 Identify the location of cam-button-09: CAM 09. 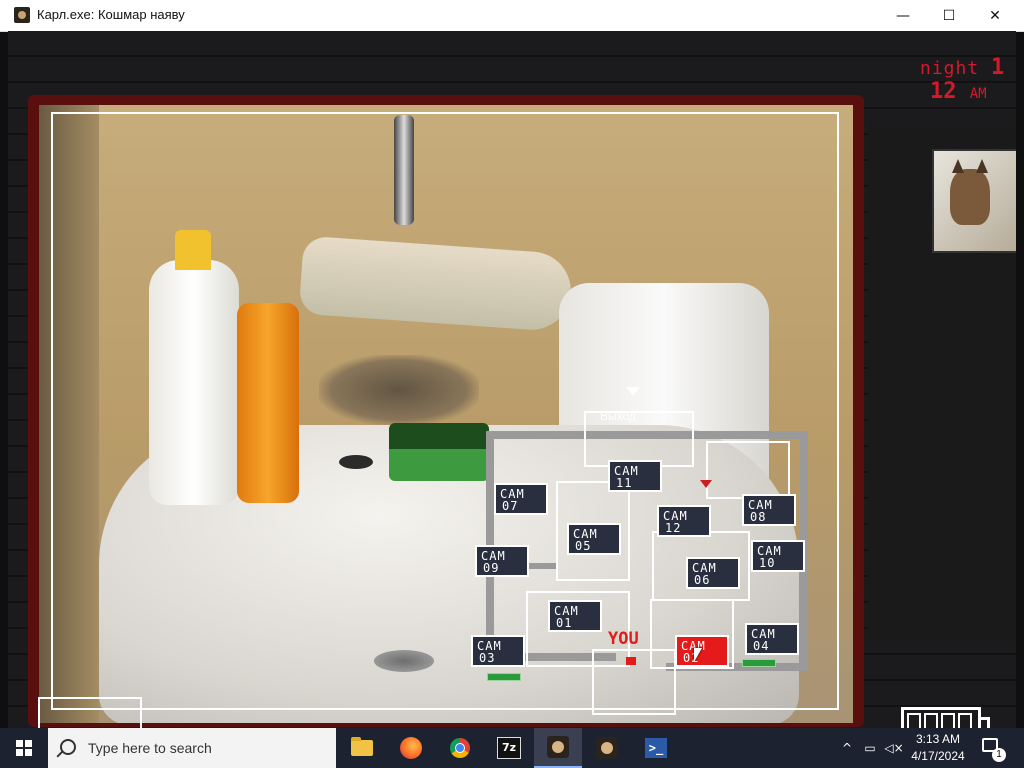
(502, 561).